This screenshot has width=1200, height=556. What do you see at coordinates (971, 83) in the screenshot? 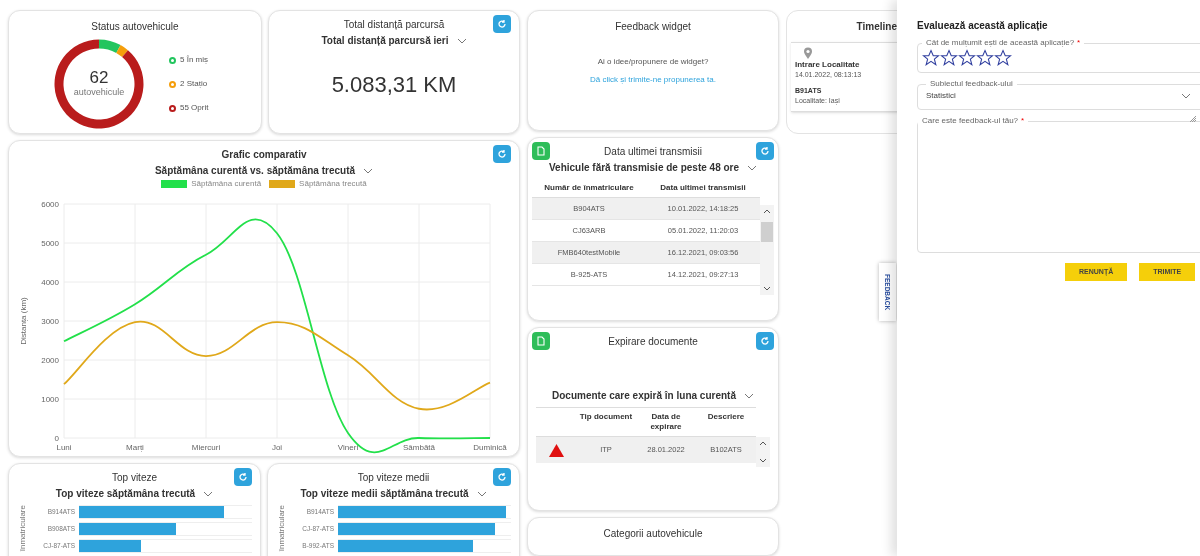
I see `field-label: Subiectul feedback-ului` at bounding box center [971, 83].